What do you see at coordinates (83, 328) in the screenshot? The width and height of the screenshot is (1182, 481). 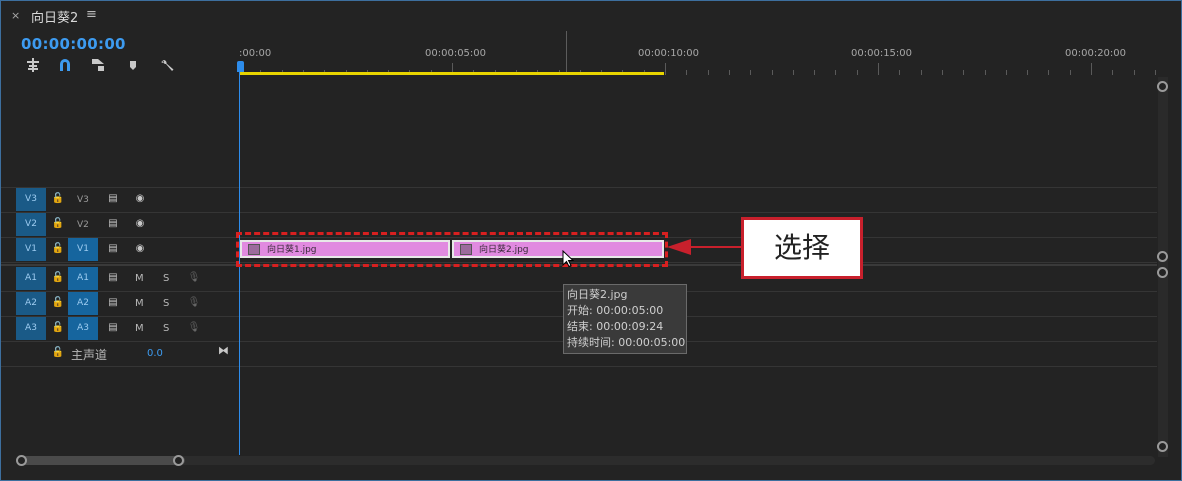 I see `track-target-a3: A3` at bounding box center [83, 328].